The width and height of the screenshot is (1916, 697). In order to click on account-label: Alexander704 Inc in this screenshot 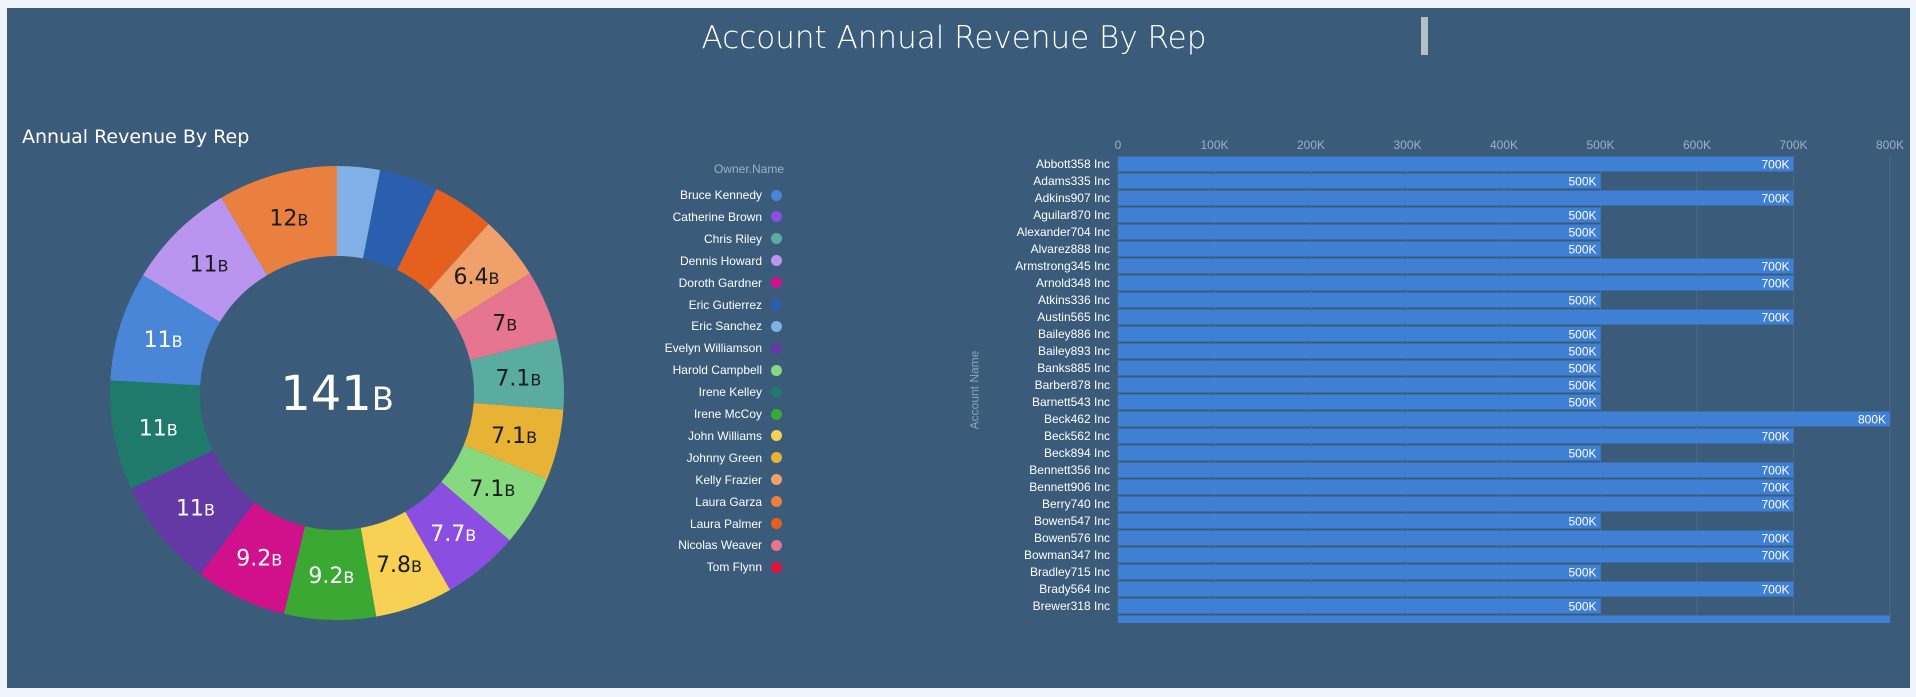, I will do `click(1063, 231)`.